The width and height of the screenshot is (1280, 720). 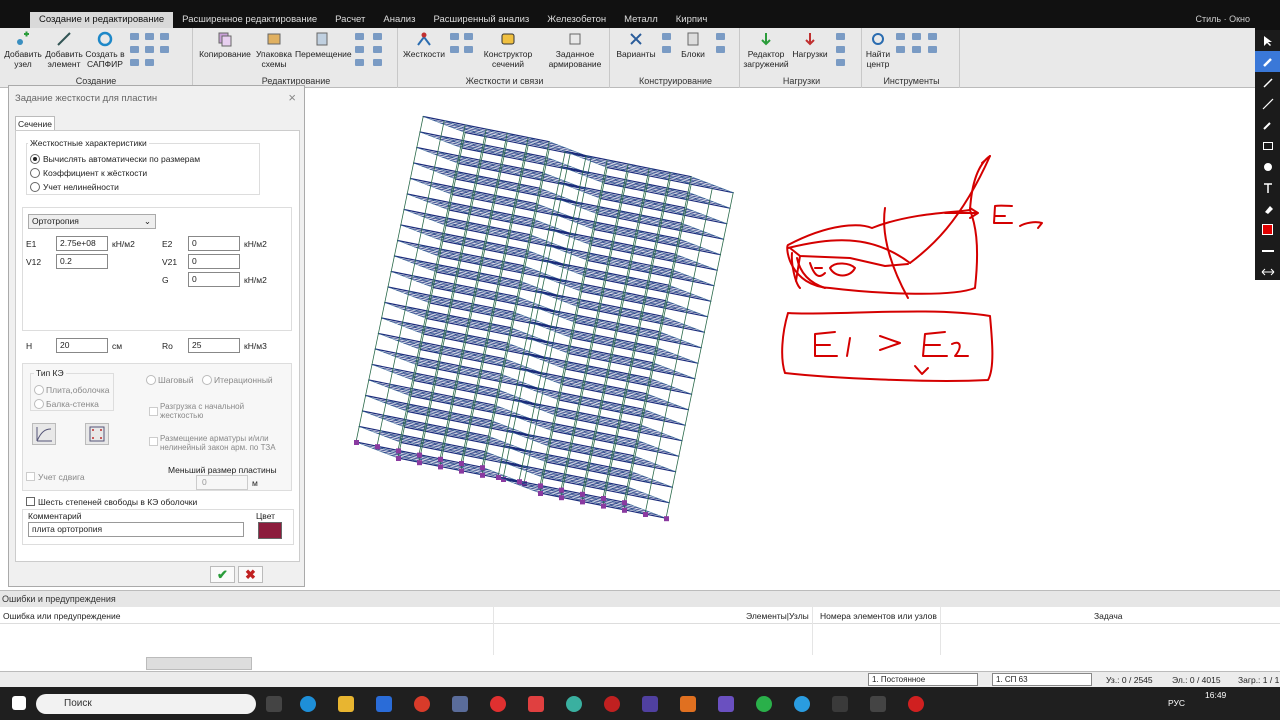 I want to click on create-in-sapfir-button: Создать в САПФИР, so click(x=105, y=50).